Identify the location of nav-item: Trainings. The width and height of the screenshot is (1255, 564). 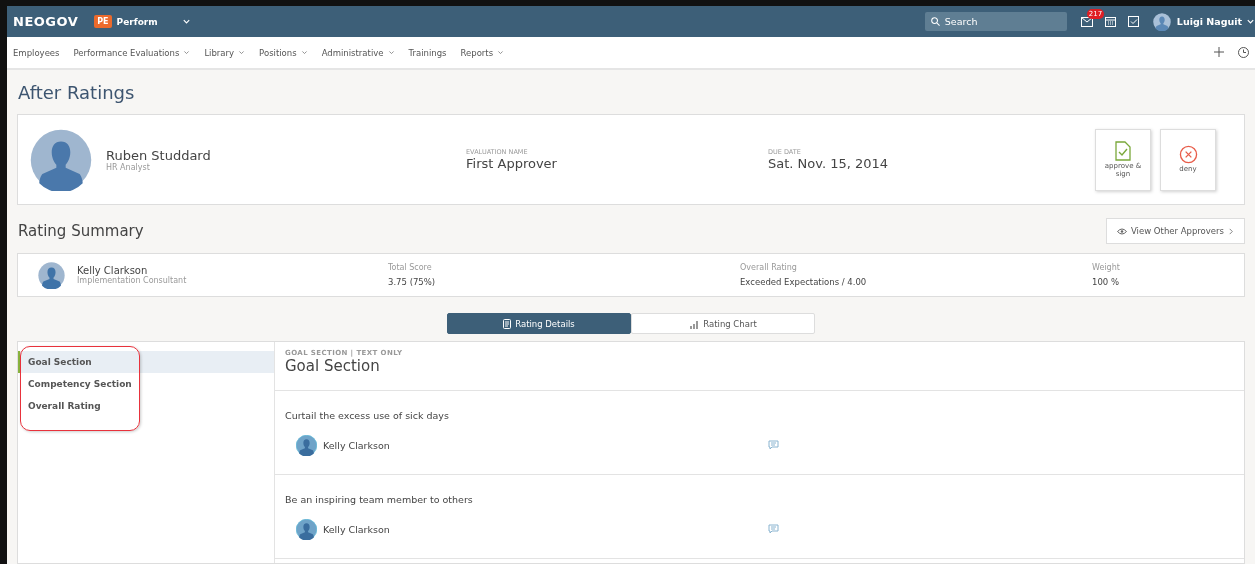
(427, 52).